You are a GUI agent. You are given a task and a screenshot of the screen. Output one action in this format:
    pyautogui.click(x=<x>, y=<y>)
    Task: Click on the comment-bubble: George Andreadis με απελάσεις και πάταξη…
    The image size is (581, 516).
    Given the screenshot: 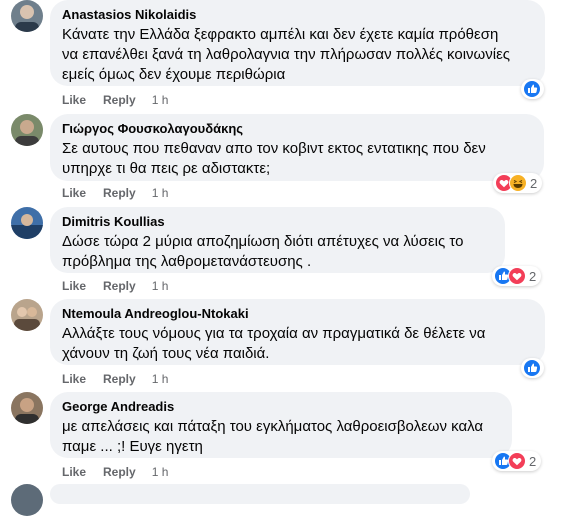 What is the action you would take?
    pyautogui.click(x=281, y=425)
    